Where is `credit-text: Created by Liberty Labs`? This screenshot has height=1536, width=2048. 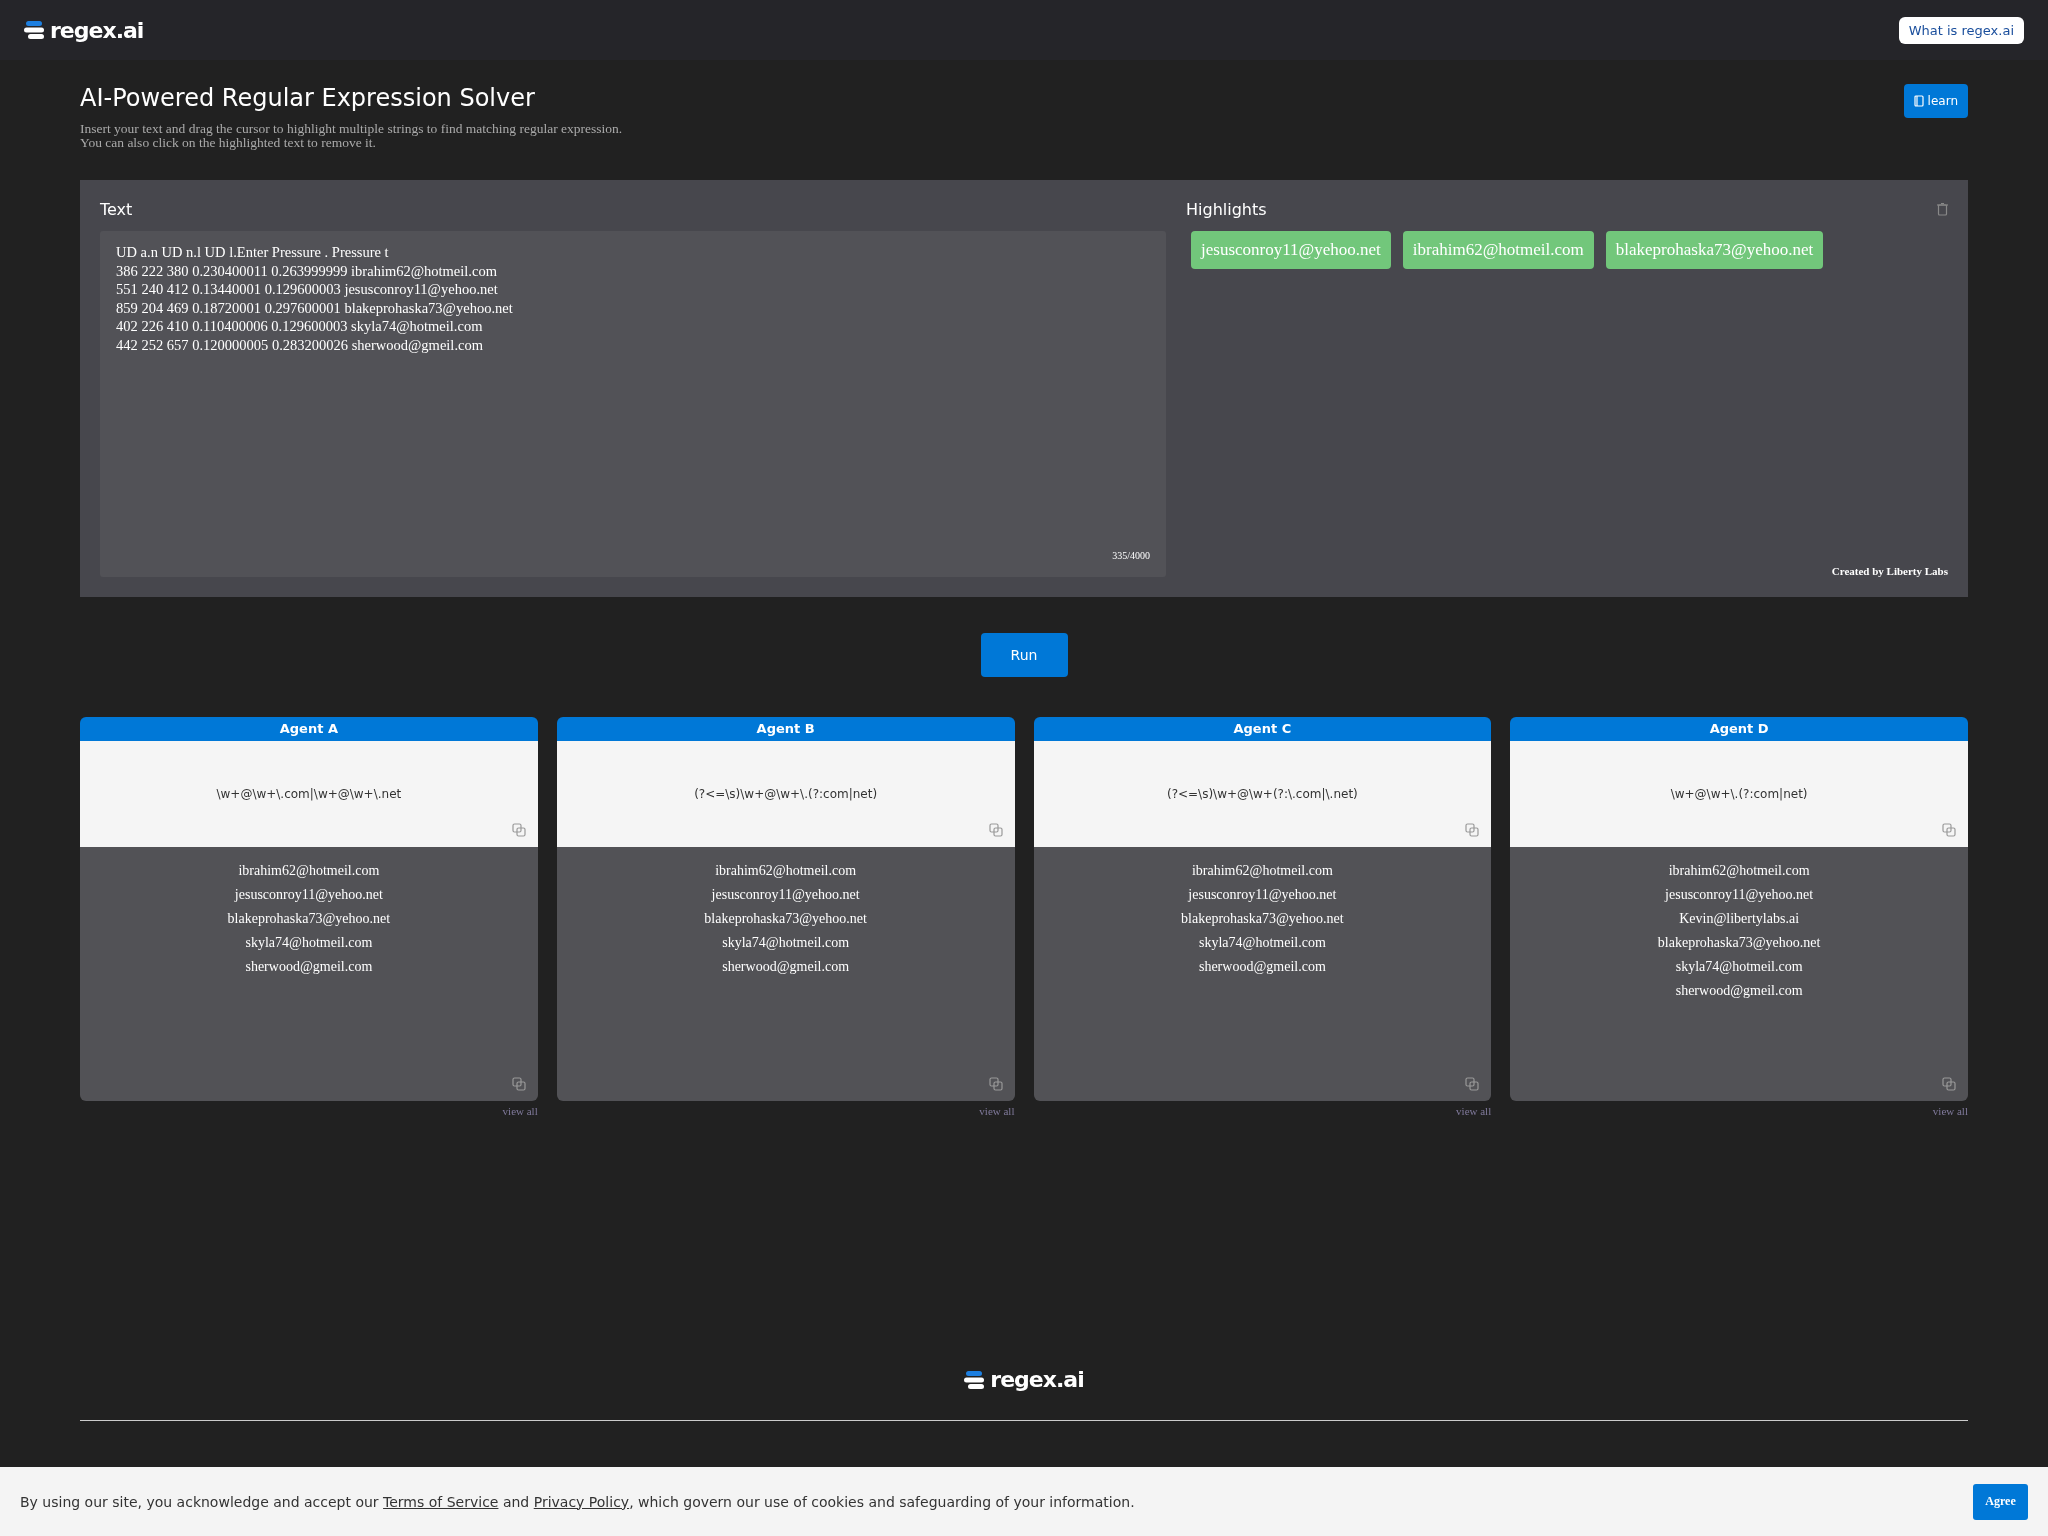
credit-text: Created by Liberty Labs is located at coordinates (1889, 571).